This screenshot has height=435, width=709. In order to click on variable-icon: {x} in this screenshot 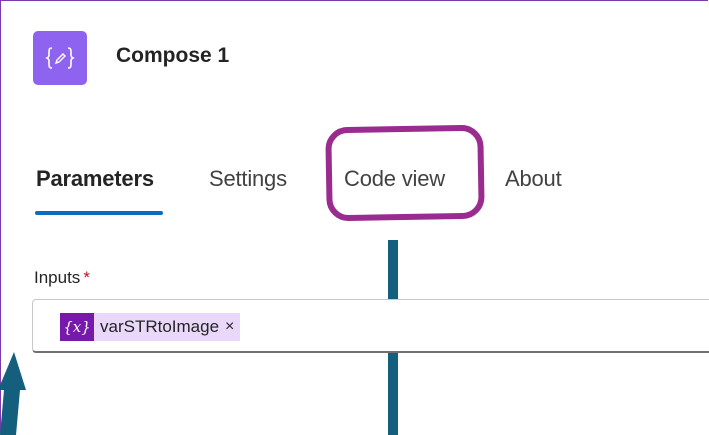, I will do `click(77, 327)`.